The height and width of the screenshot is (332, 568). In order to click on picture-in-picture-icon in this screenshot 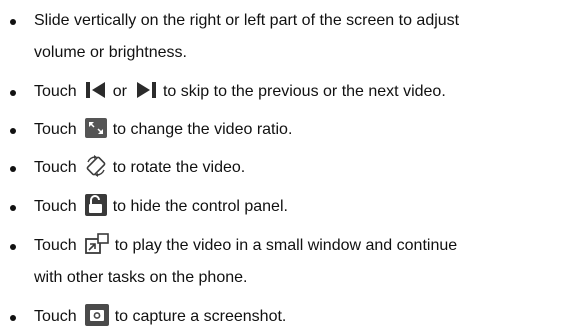, I will do `click(96, 243)`.